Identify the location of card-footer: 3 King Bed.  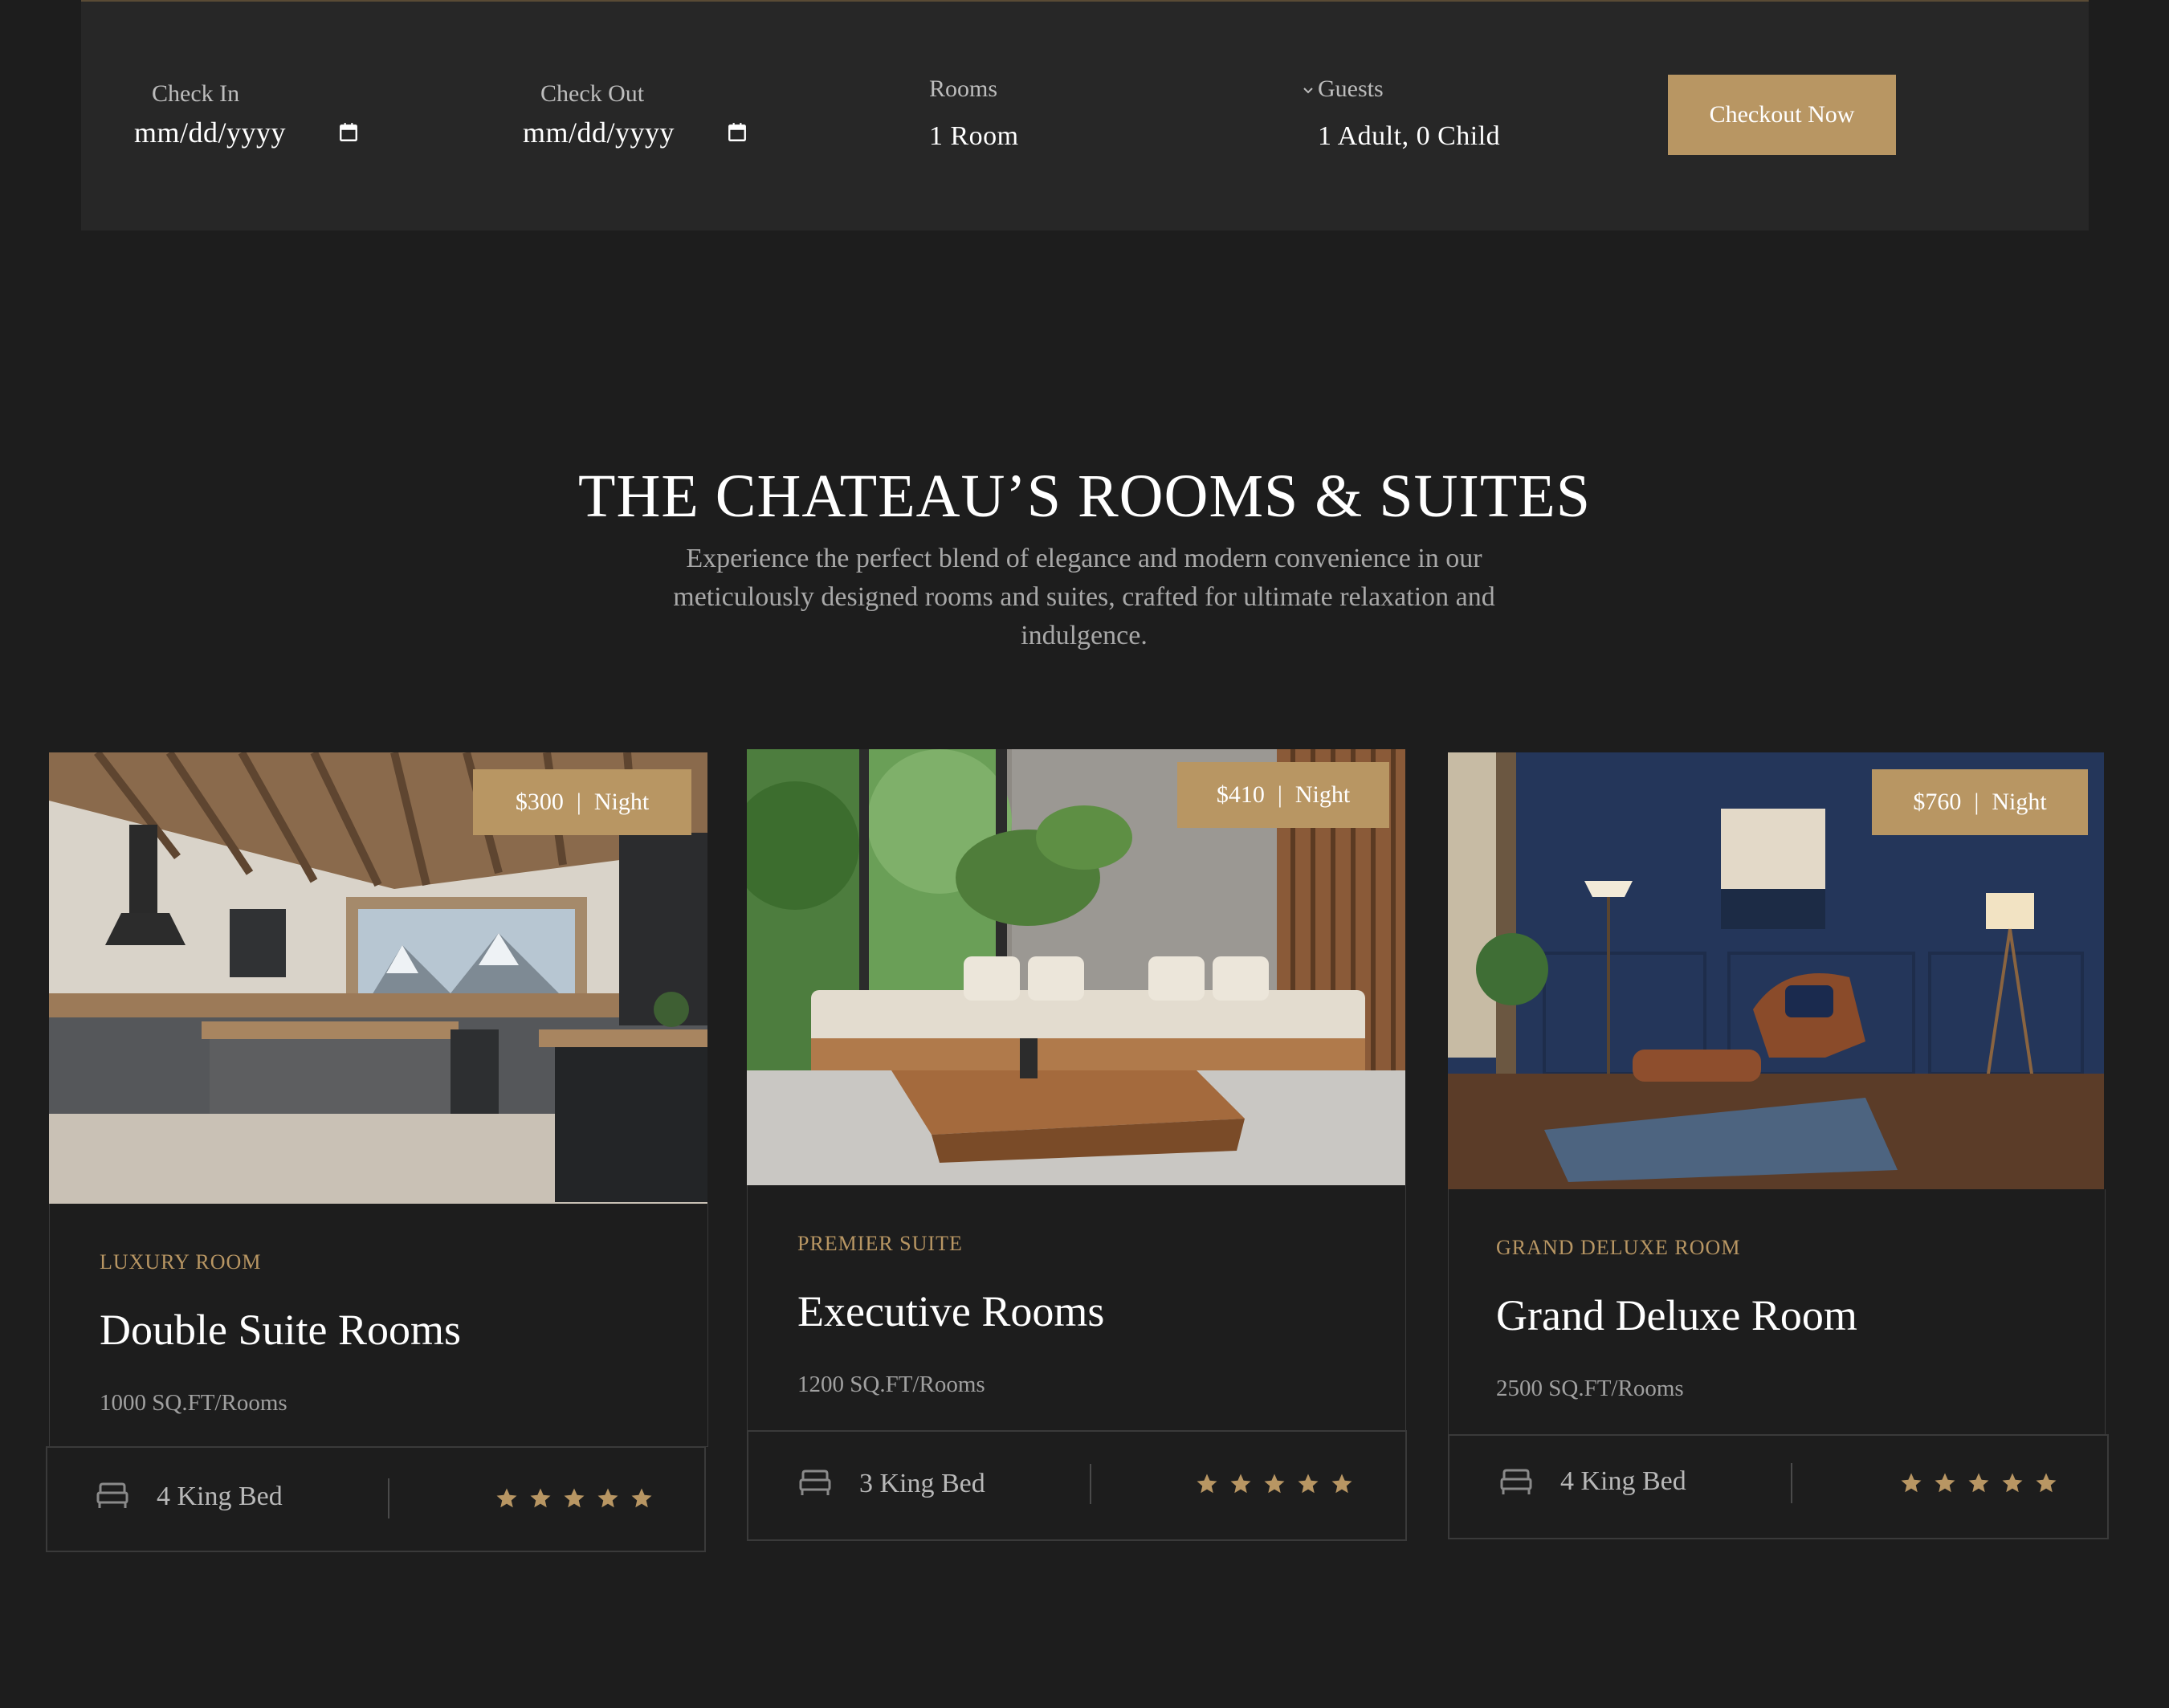
(1077, 1485).